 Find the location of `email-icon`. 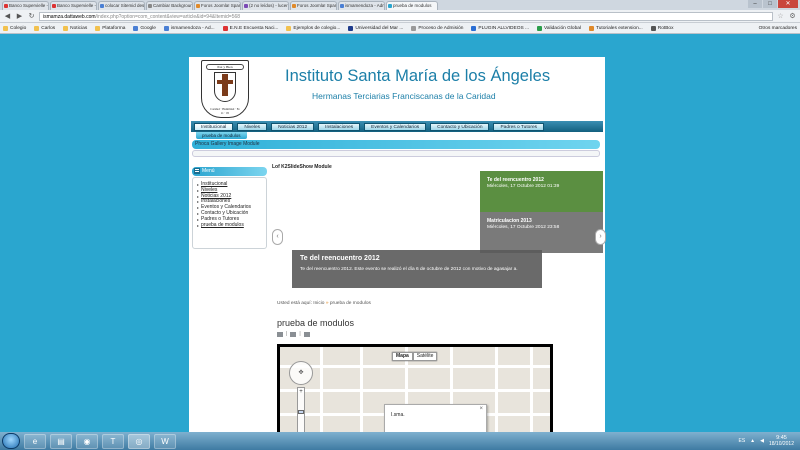

email-icon is located at coordinates (293, 334).